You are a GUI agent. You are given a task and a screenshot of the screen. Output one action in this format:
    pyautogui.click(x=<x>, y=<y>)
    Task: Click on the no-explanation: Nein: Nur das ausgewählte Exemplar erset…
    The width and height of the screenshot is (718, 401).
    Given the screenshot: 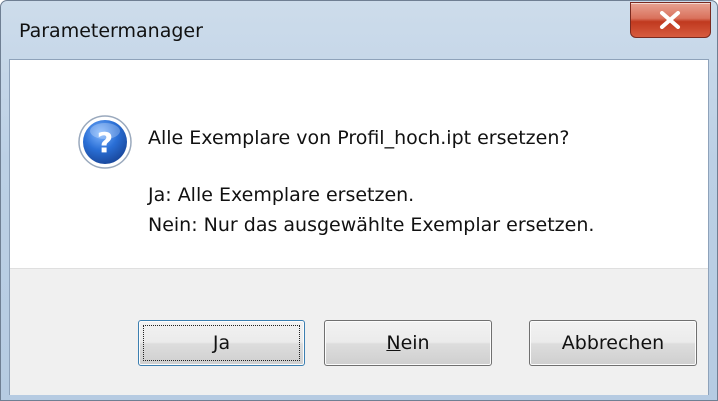 What is the action you would take?
    pyautogui.click(x=371, y=225)
    